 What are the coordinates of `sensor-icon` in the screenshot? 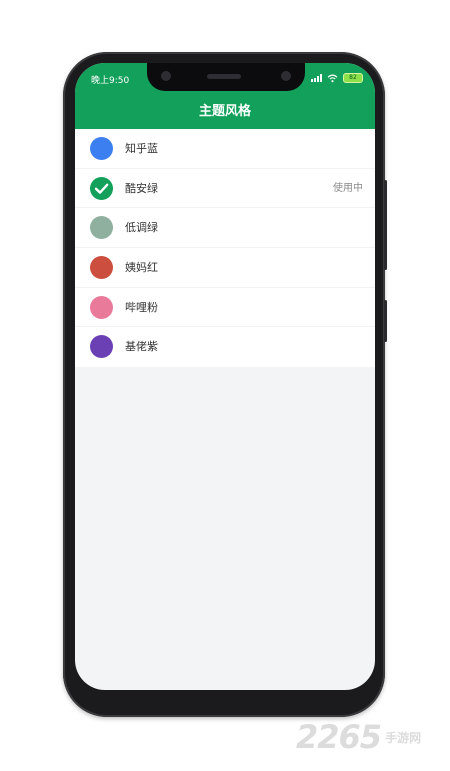 It's located at (286, 76).